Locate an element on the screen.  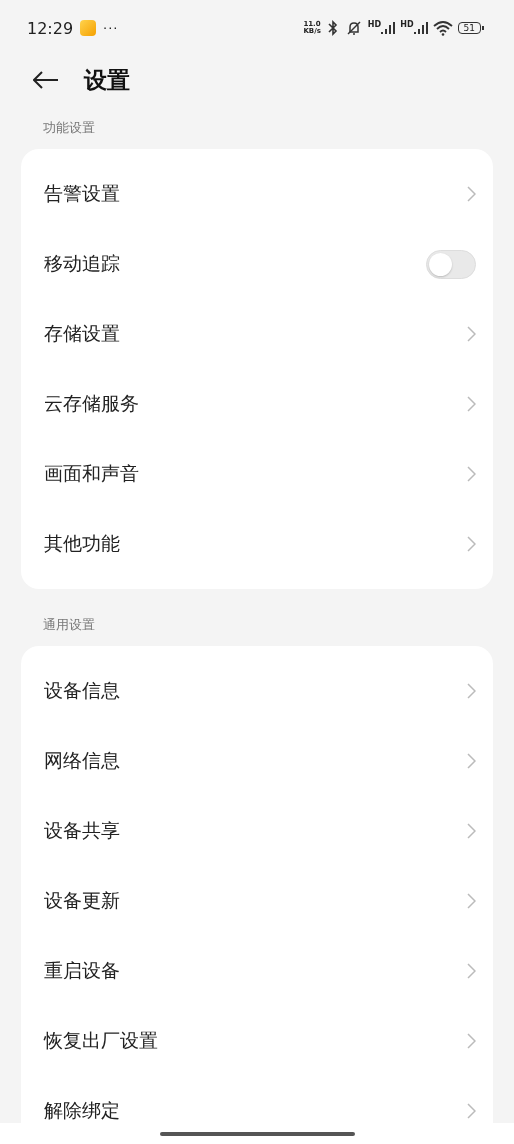
home-indicator is located at coordinates (257, 1133).